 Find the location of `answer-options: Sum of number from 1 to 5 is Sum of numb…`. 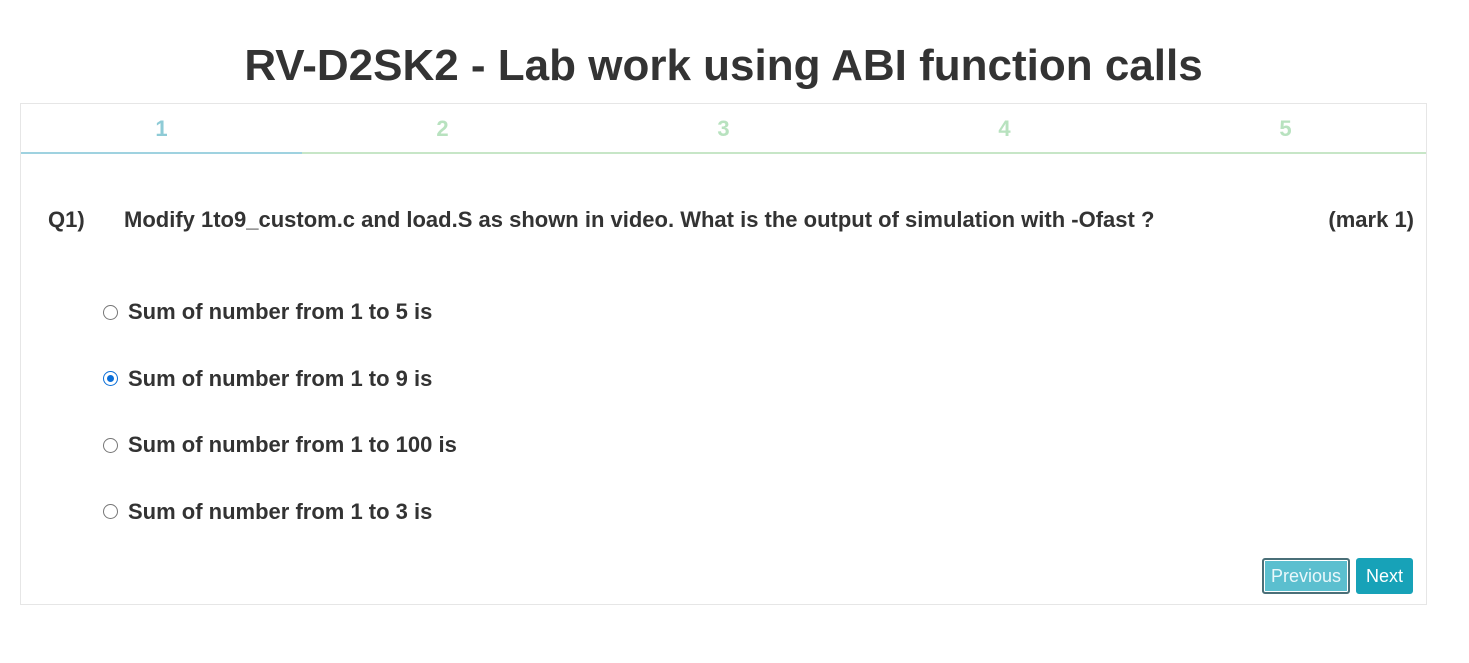

answer-options: Sum of number from 1 to 5 is Sum of numb… is located at coordinates (279, 427).